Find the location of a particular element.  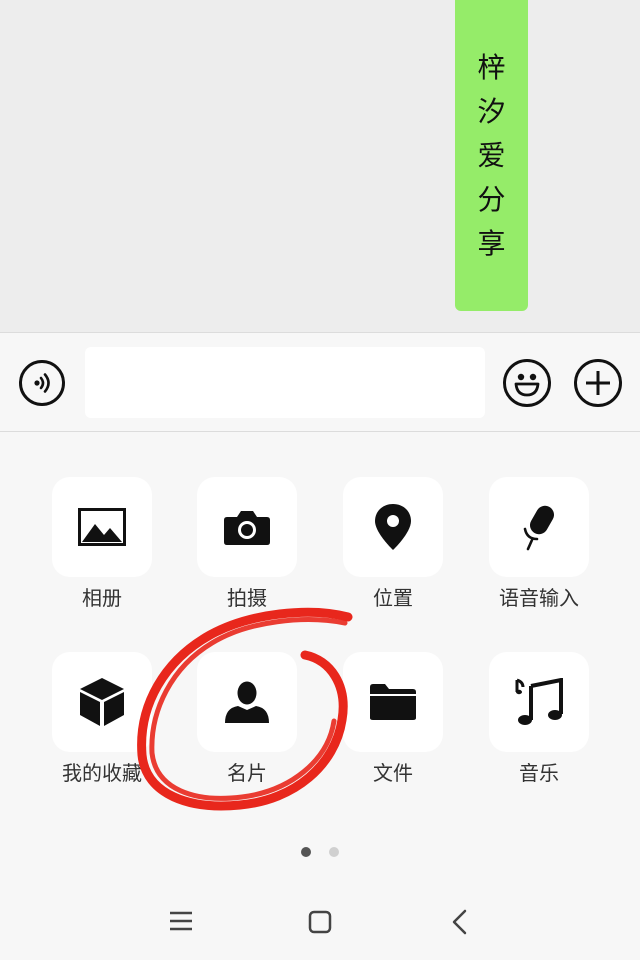

plus-icon is located at coordinates (598, 383).